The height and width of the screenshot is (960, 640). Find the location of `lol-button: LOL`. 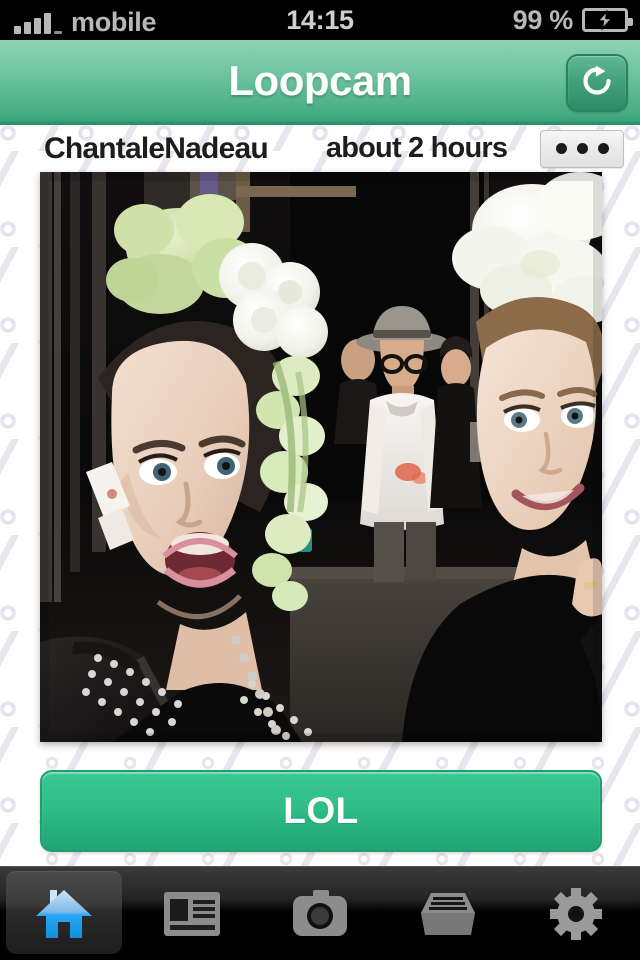

lol-button: LOL is located at coordinates (321, 811).